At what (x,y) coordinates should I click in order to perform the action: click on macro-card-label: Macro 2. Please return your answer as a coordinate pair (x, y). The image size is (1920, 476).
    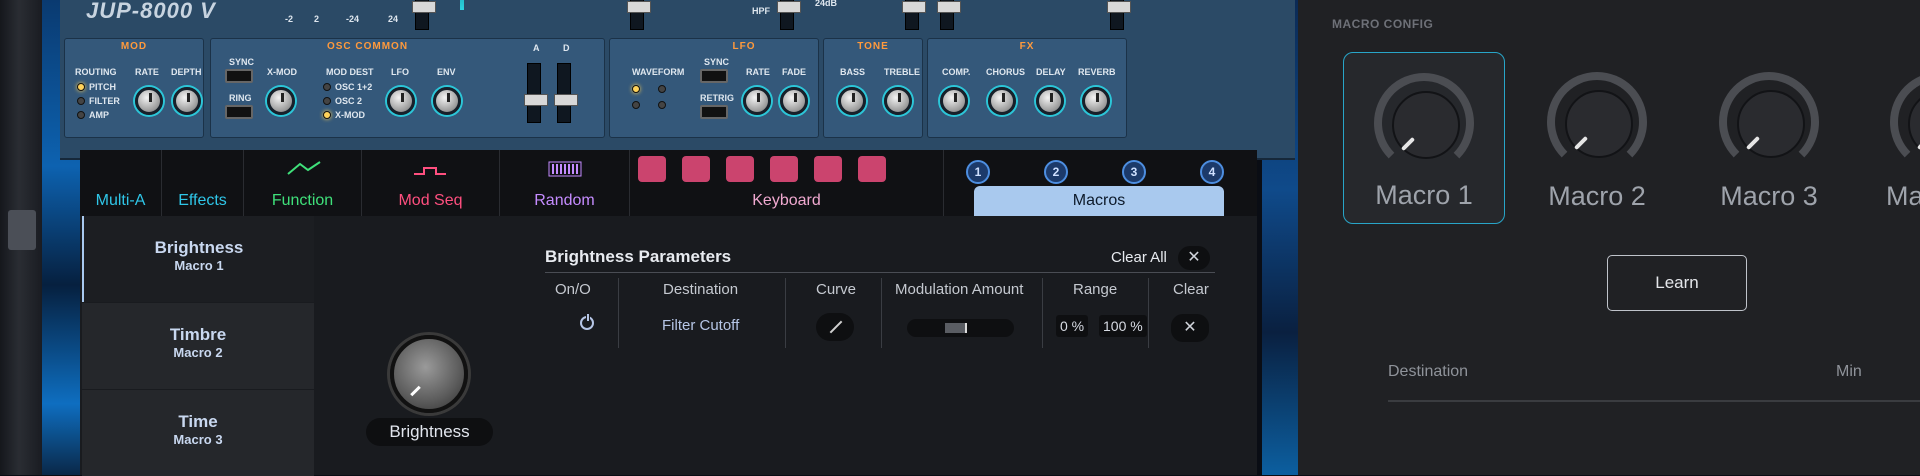
    Looking at the image, I should click on (1597, 196).